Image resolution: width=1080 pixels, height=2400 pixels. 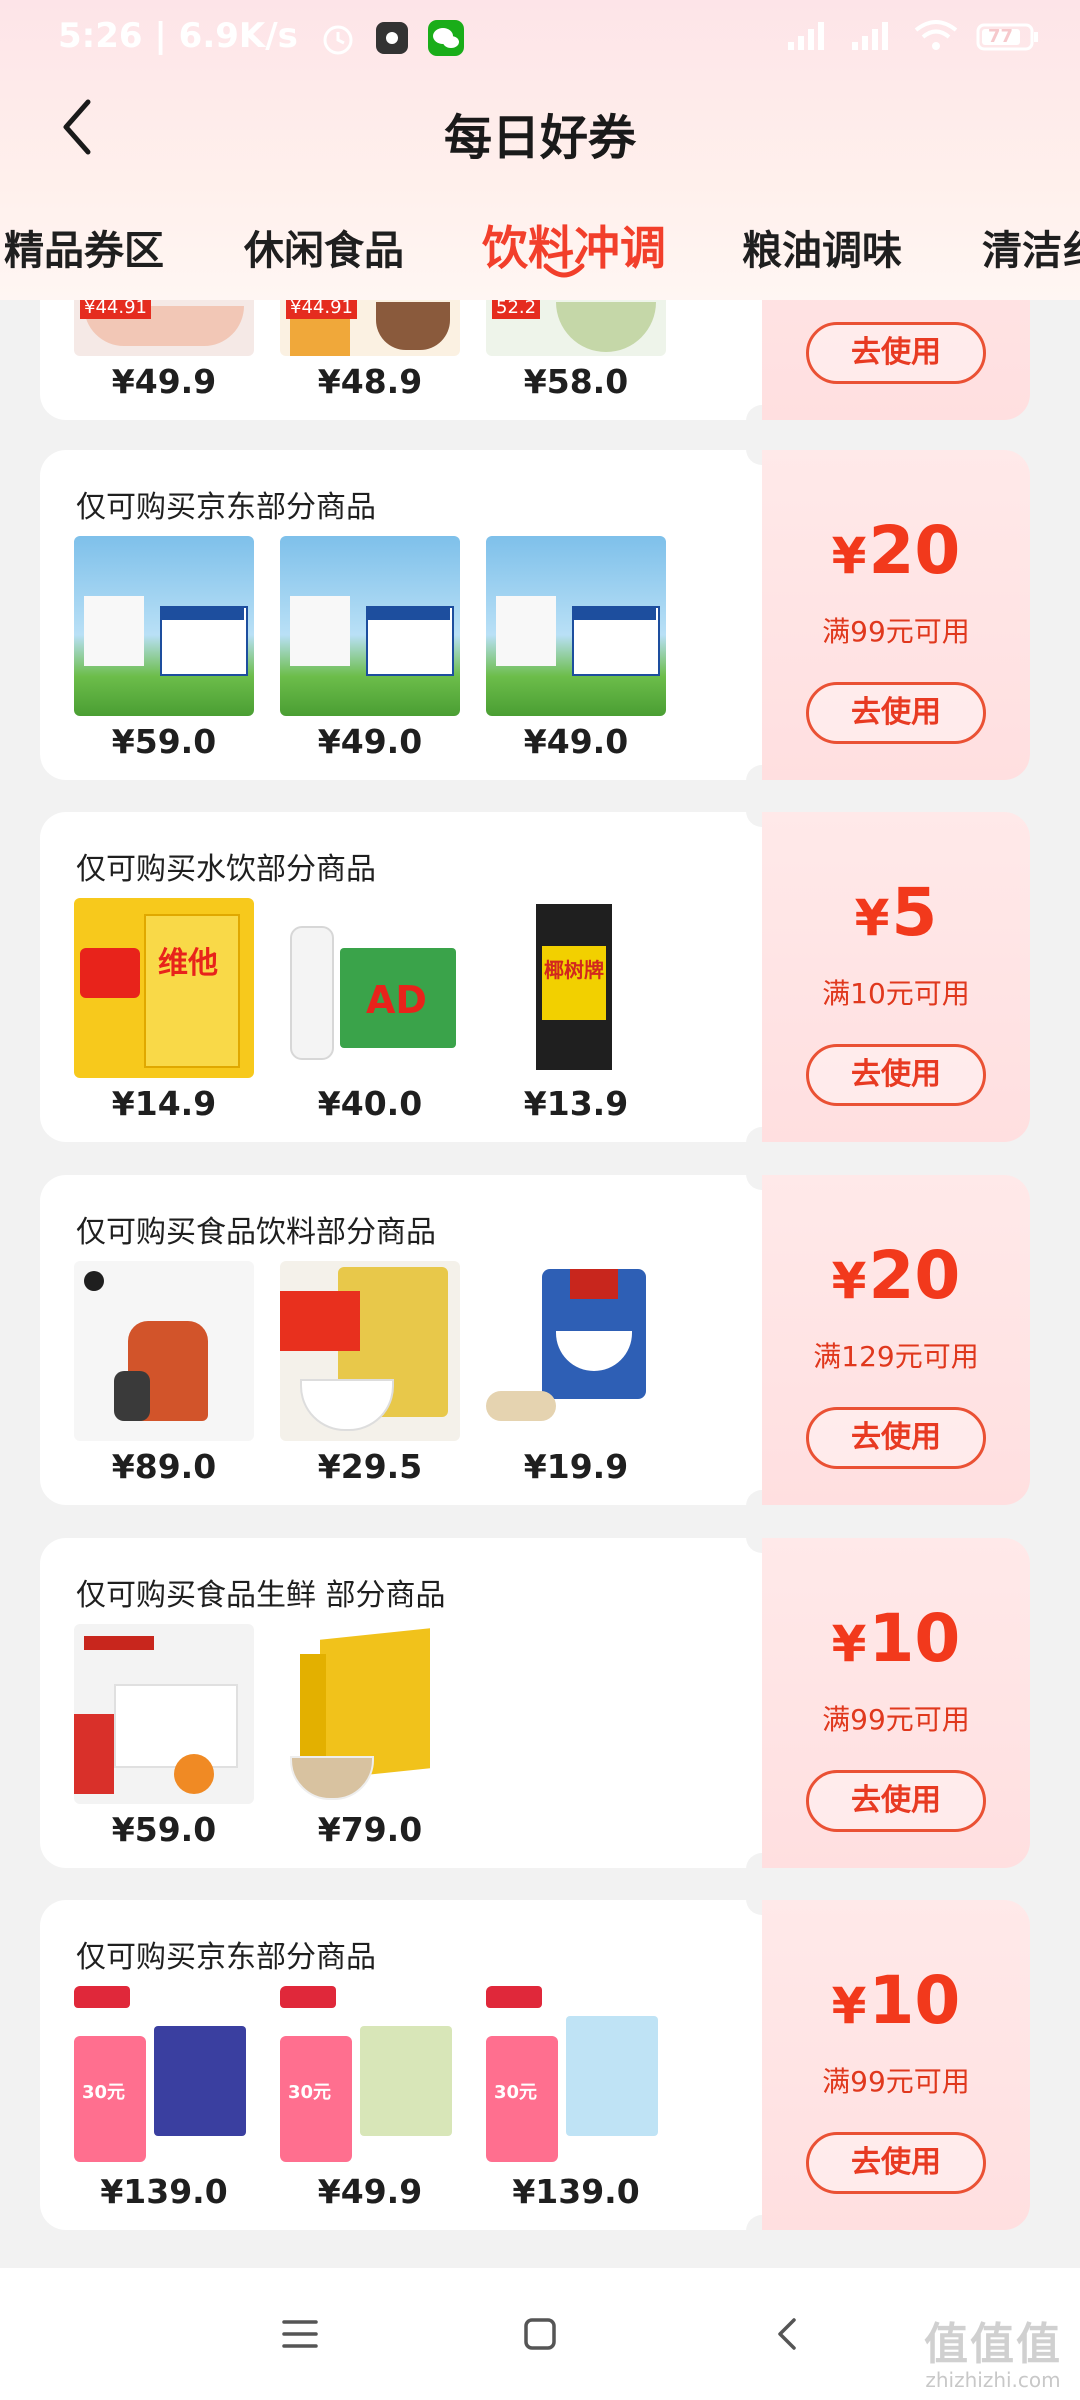 I want to click on status-right-icons: 77, so click(x=913, y=37).